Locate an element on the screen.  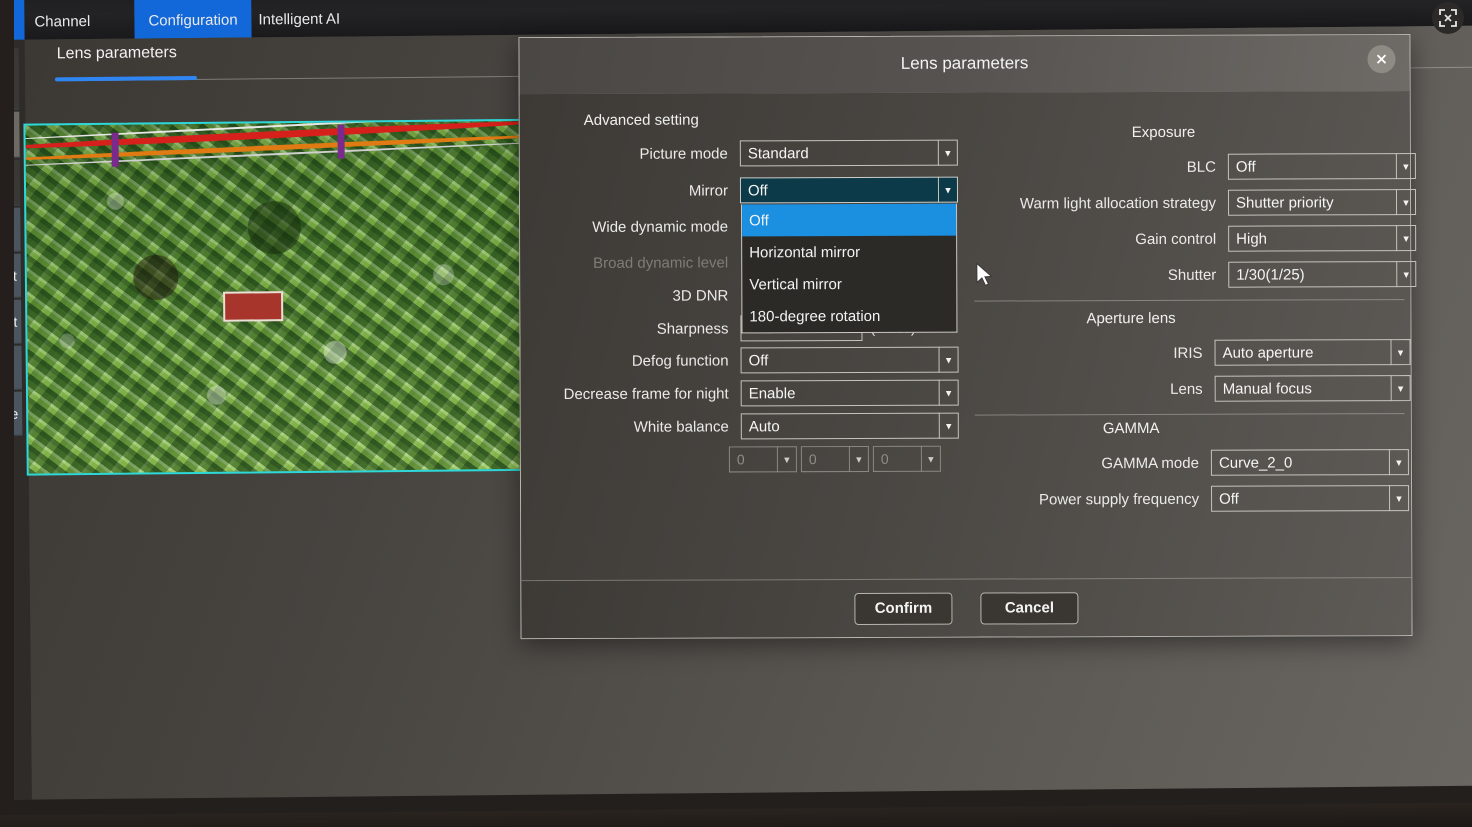
label-wide-dynamic-mode: Wide dynamic mode is located at coordinates (660, 226).